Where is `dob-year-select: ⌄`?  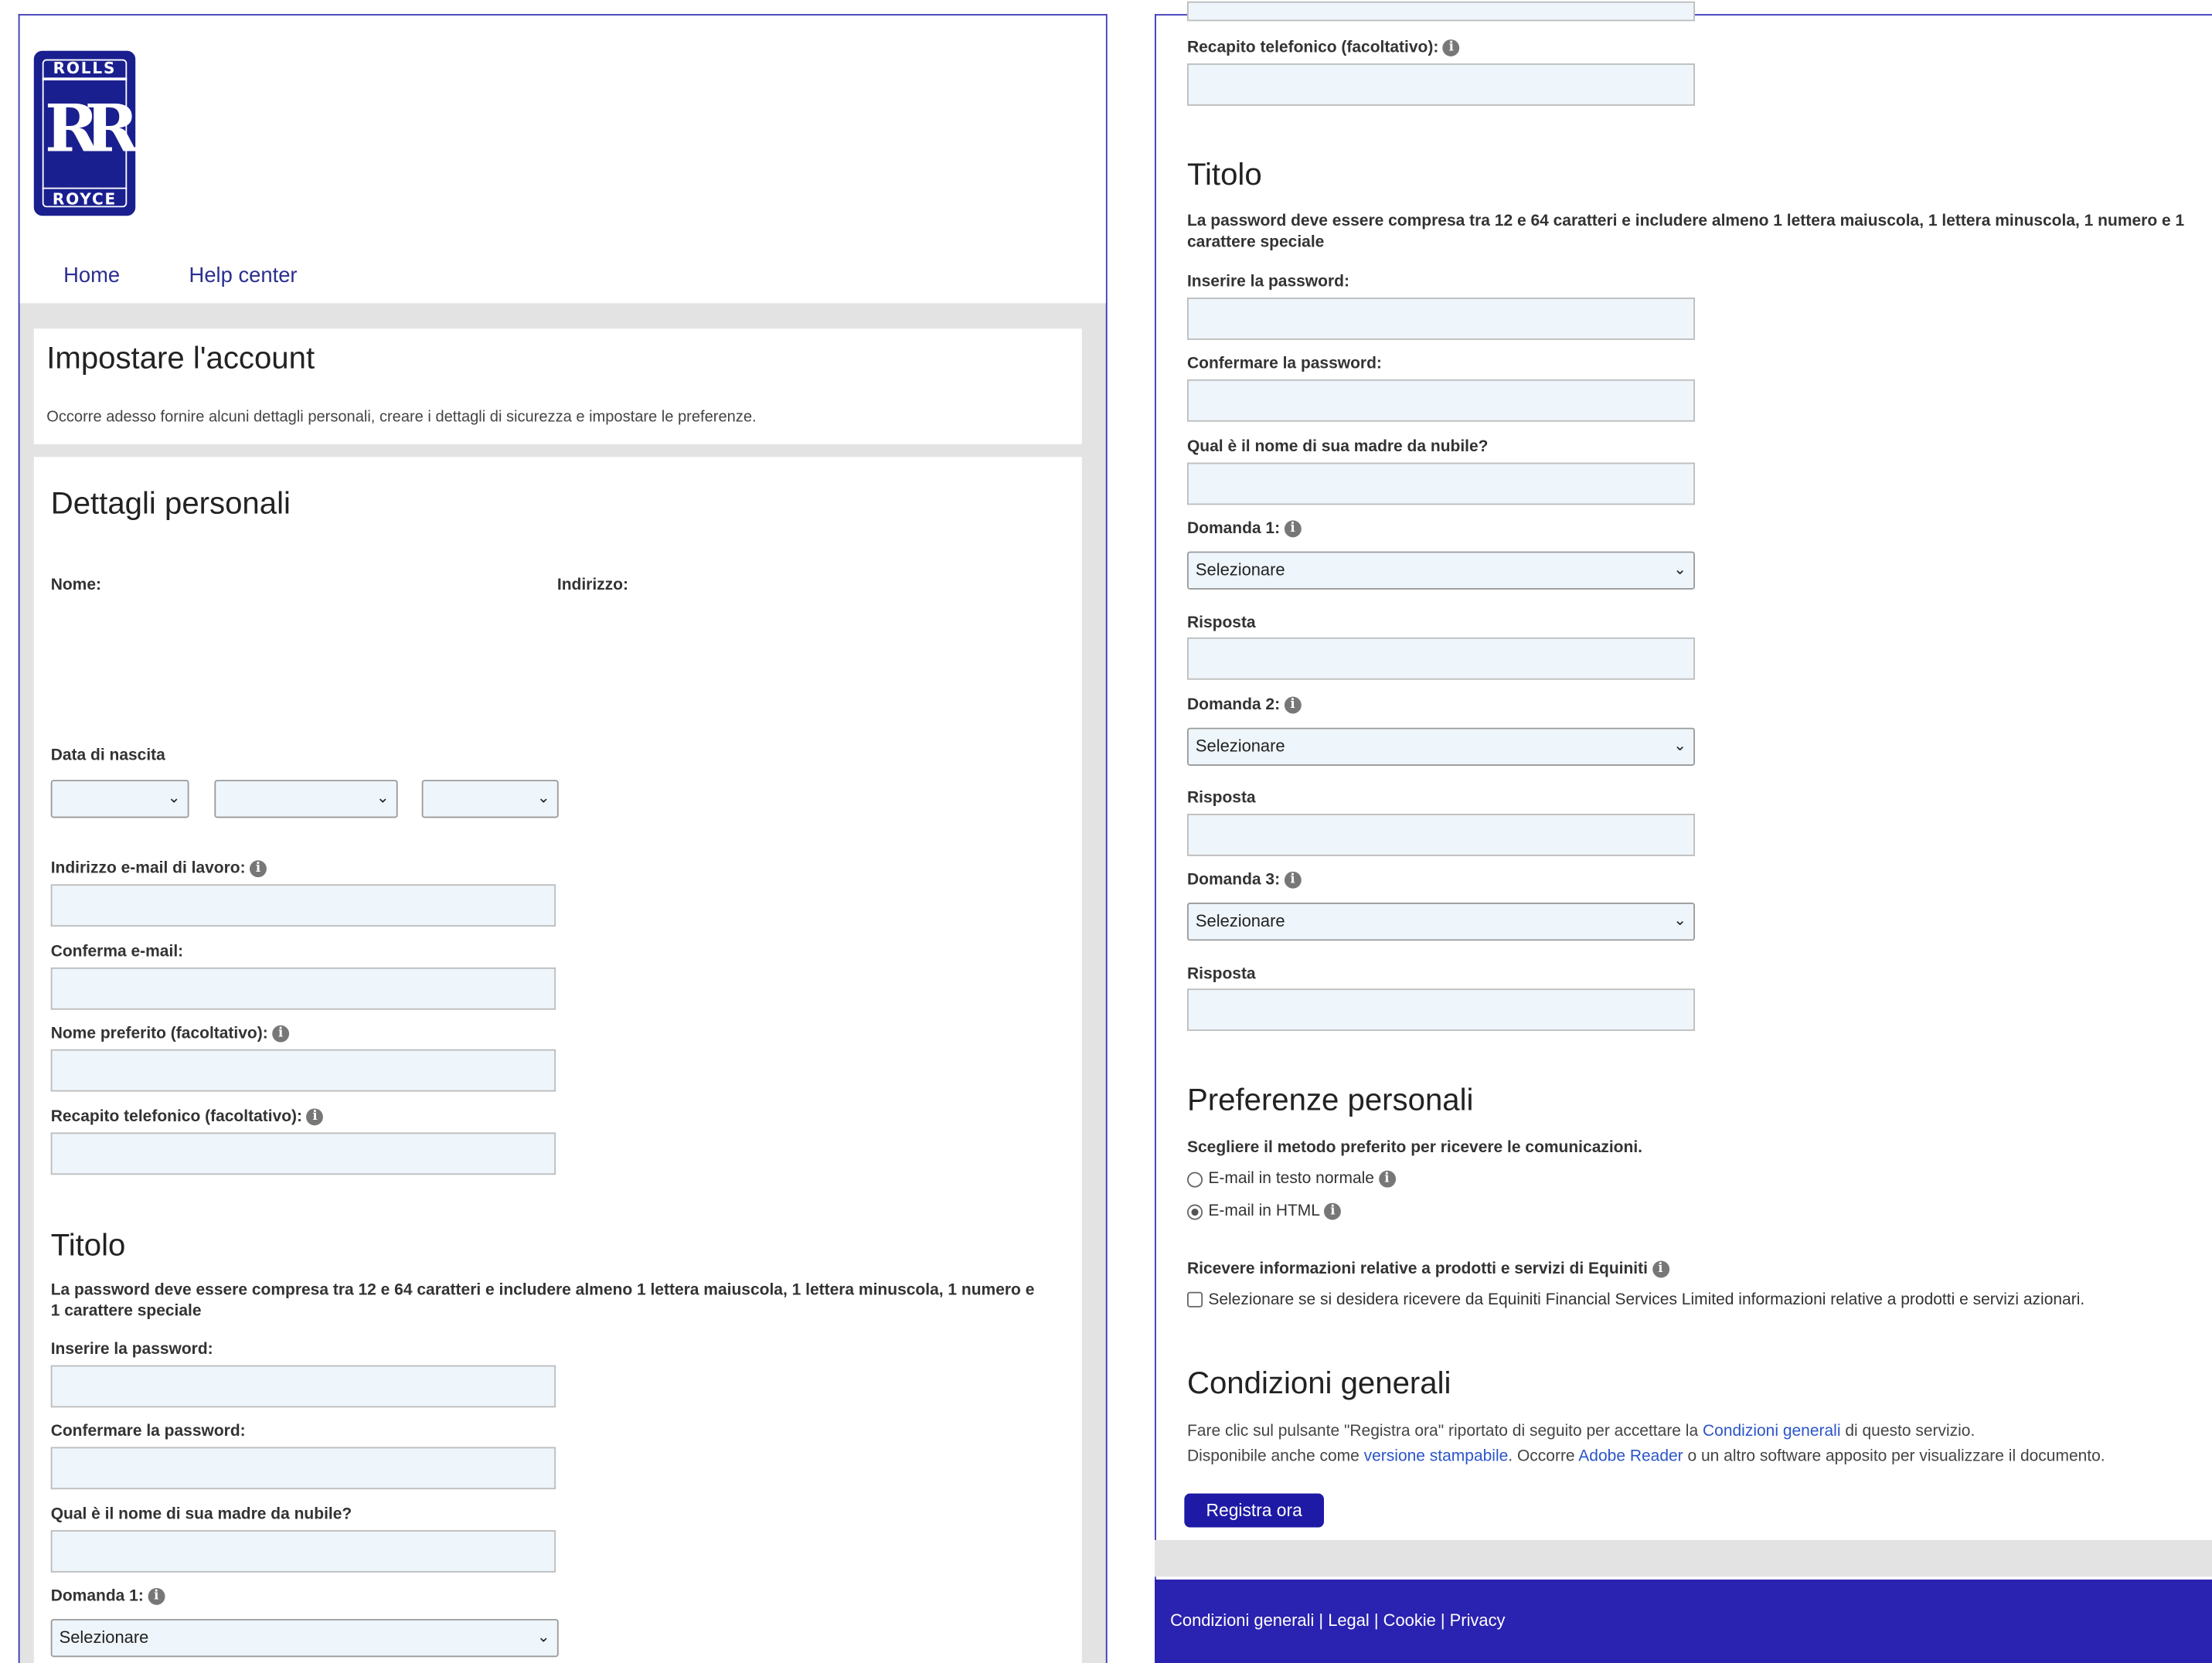 dob-year-select: ⌄ is located at coordinates (490, 799).